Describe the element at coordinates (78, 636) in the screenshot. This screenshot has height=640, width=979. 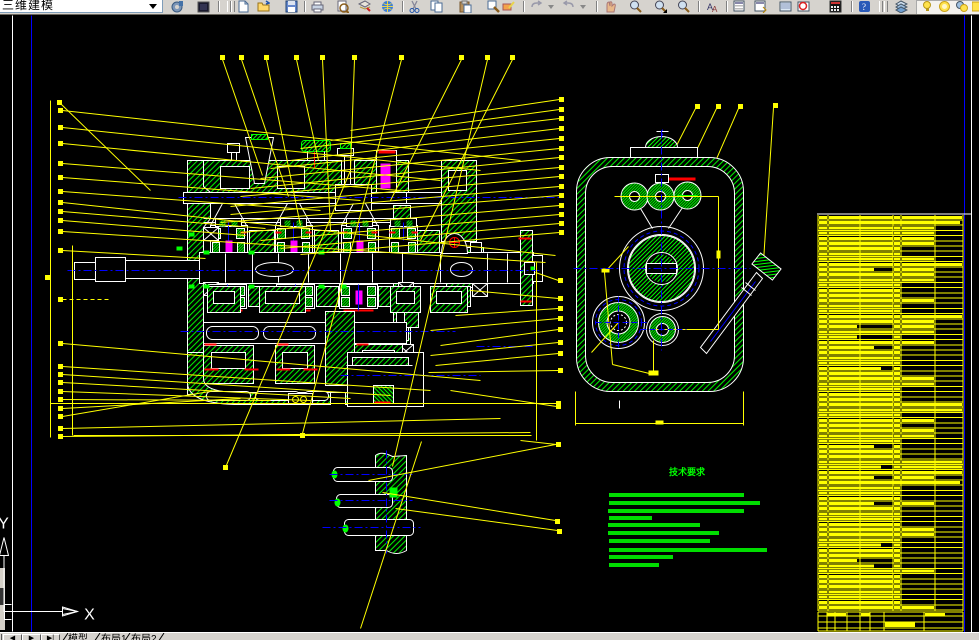
I see `svg-text: 模型` at that location.